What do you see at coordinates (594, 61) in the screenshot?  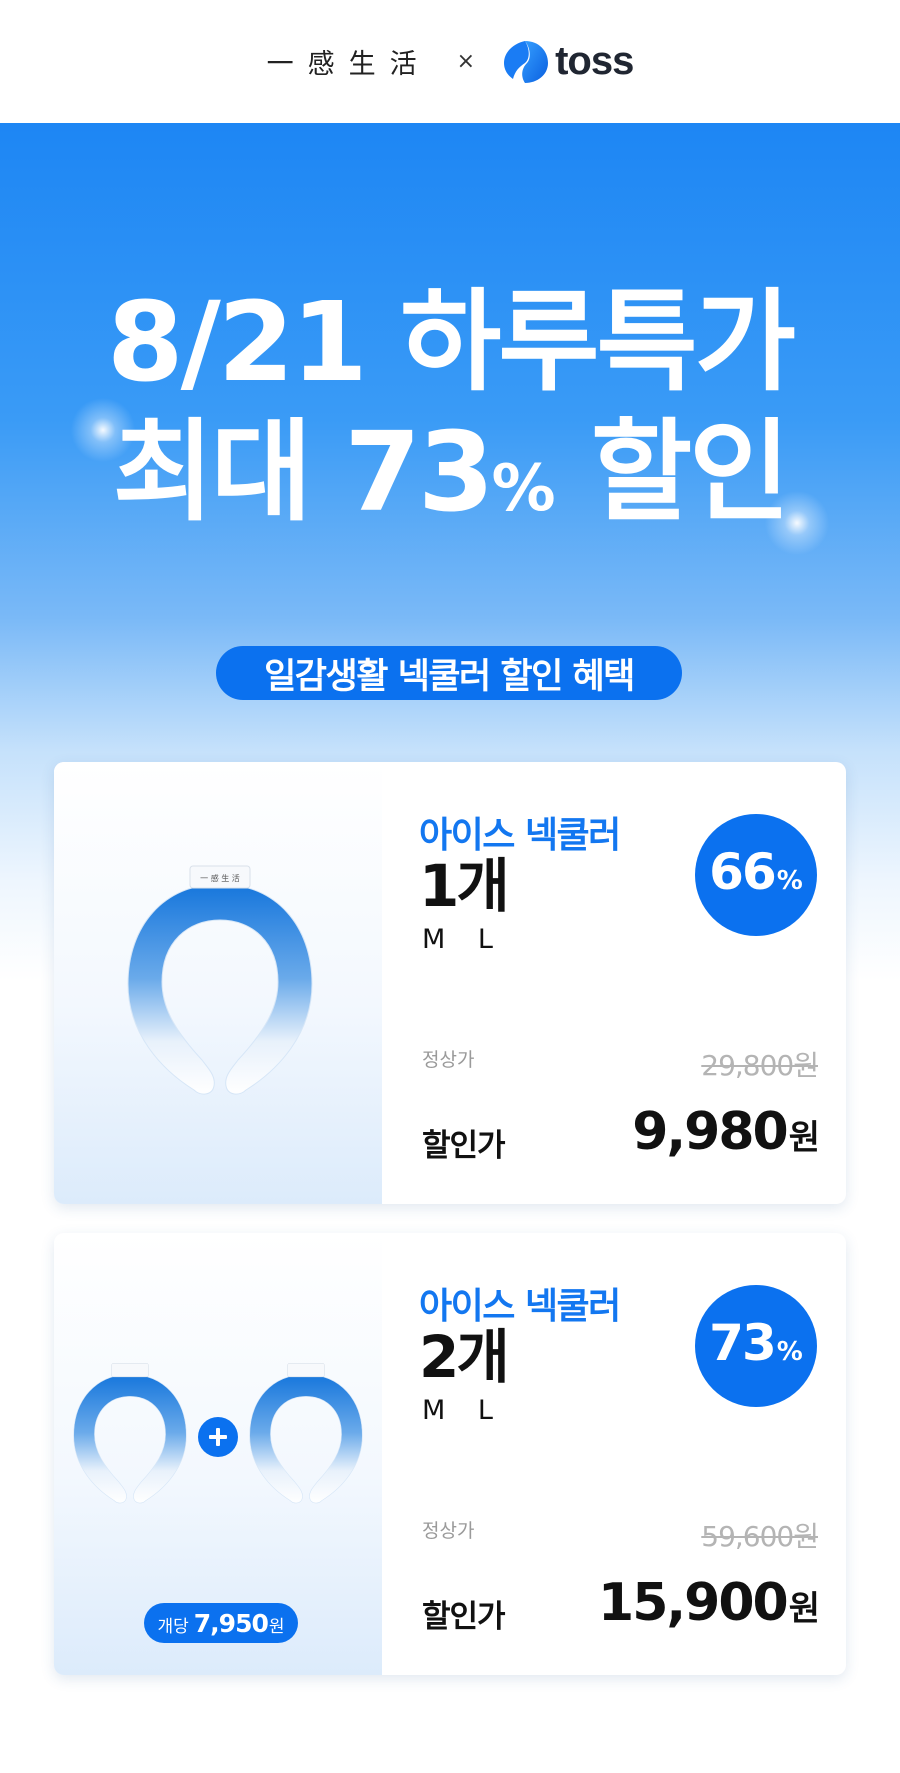 I see `toss-wordmark: toss` at bounding box center [594, 61].